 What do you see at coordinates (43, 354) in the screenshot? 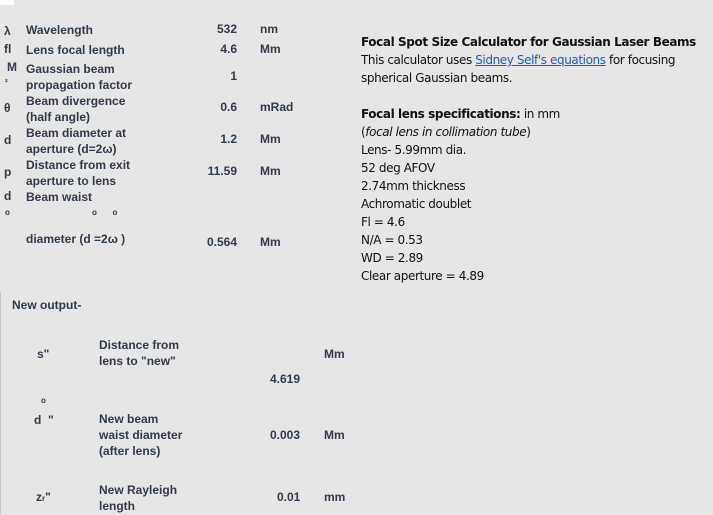
I see `symbol: s"` at bounding box center [43, 354].